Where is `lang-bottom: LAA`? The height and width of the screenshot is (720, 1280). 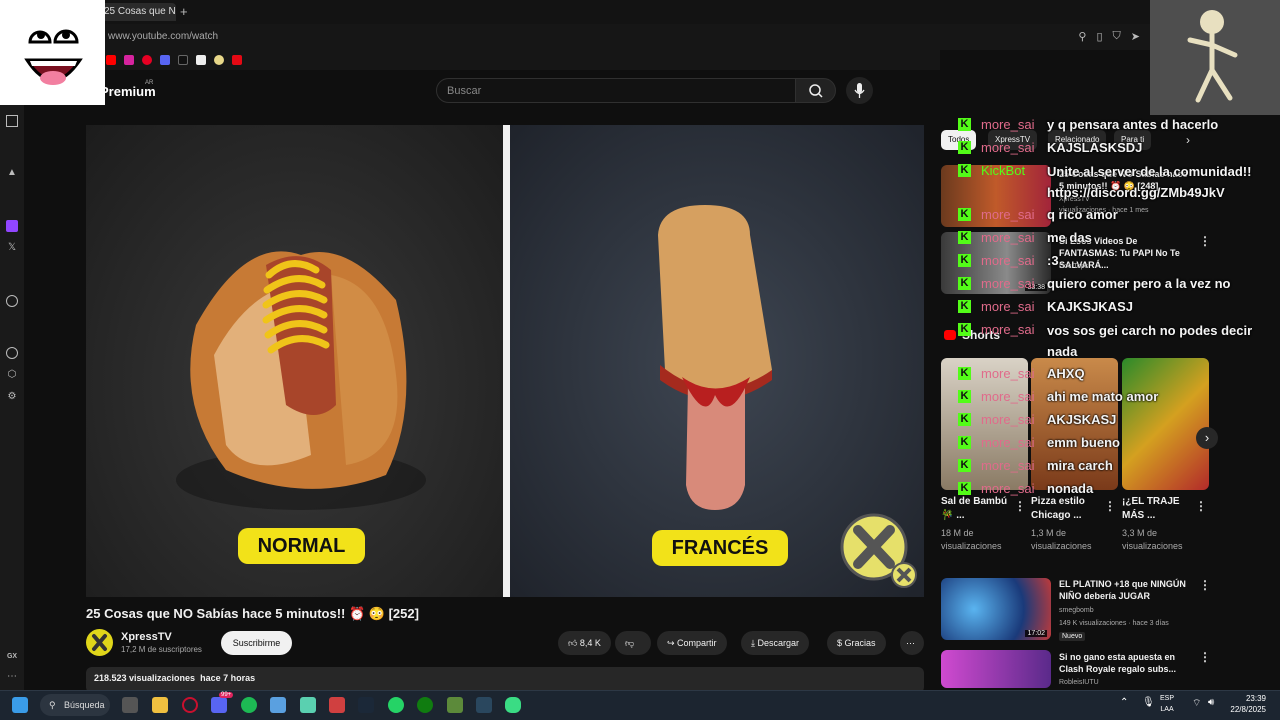 lang-bottom: LAA is located at coordinates (1167, 709).